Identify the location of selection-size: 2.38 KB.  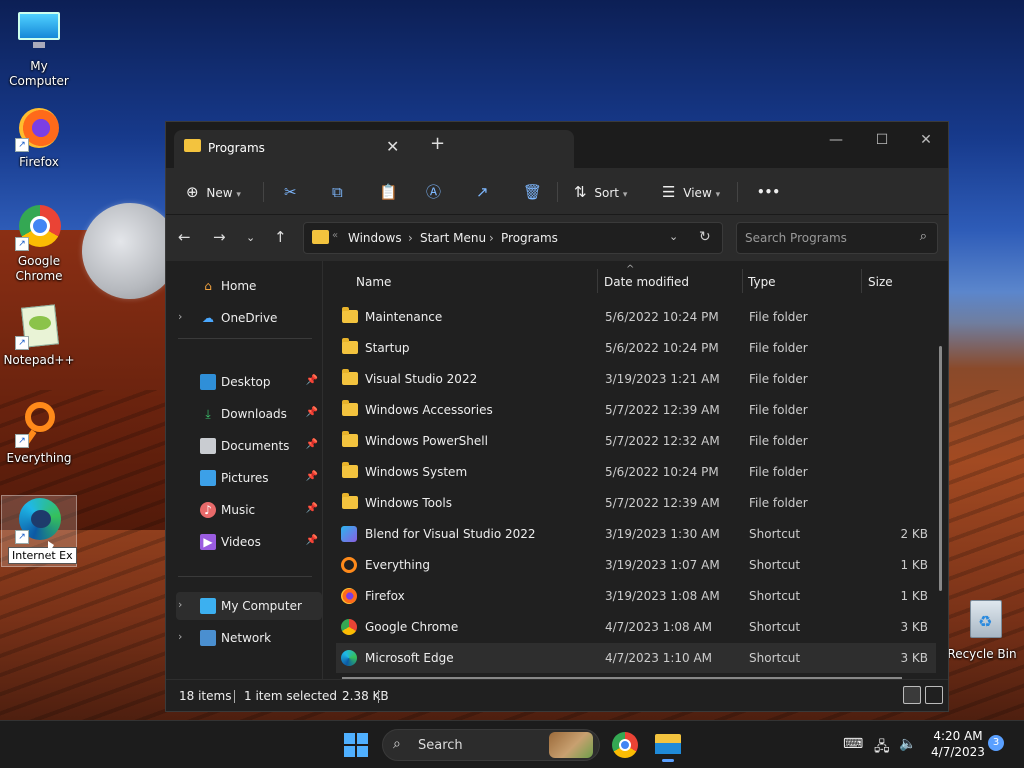
(365, 696).